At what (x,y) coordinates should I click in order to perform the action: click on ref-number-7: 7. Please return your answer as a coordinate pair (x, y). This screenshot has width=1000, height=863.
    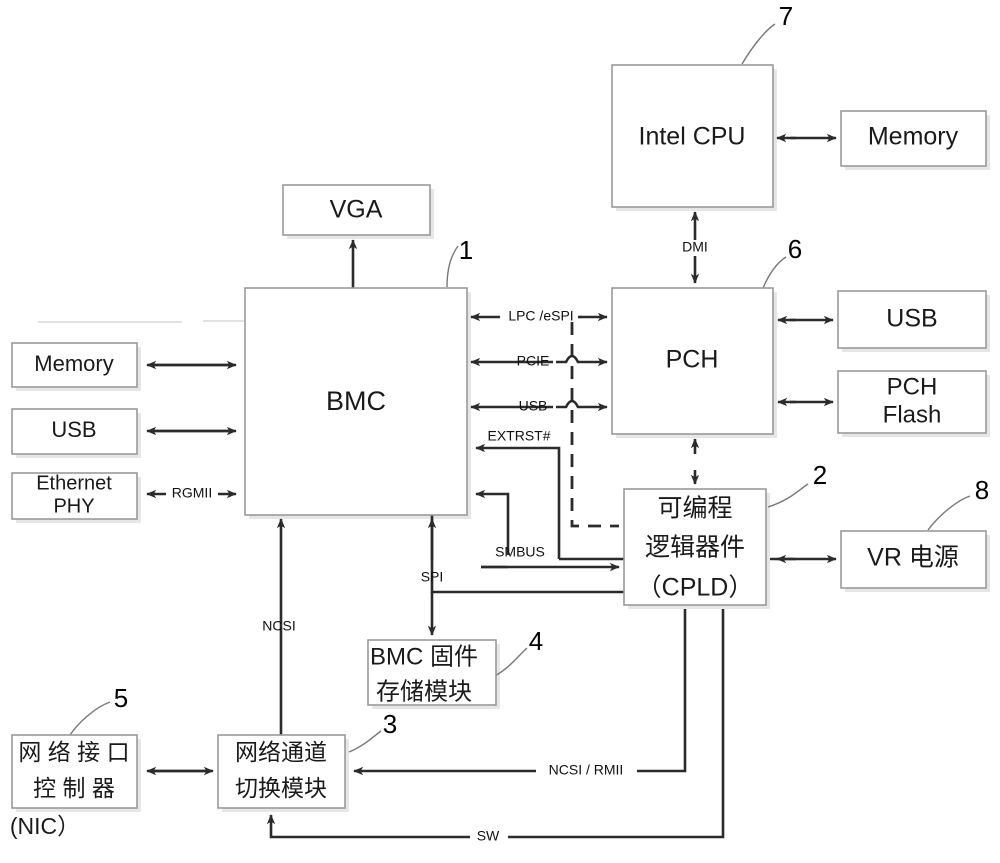
    Looking at the image, I should click on (786, 16).